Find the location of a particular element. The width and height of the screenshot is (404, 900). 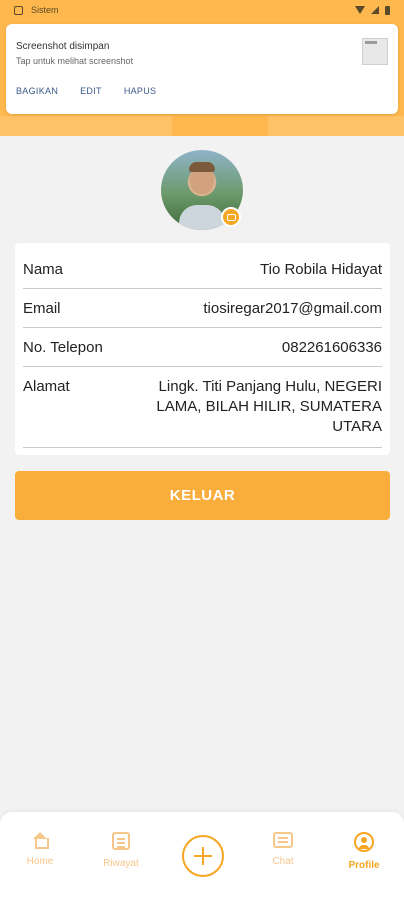

plus-icon is located at coordinates (203, 856).